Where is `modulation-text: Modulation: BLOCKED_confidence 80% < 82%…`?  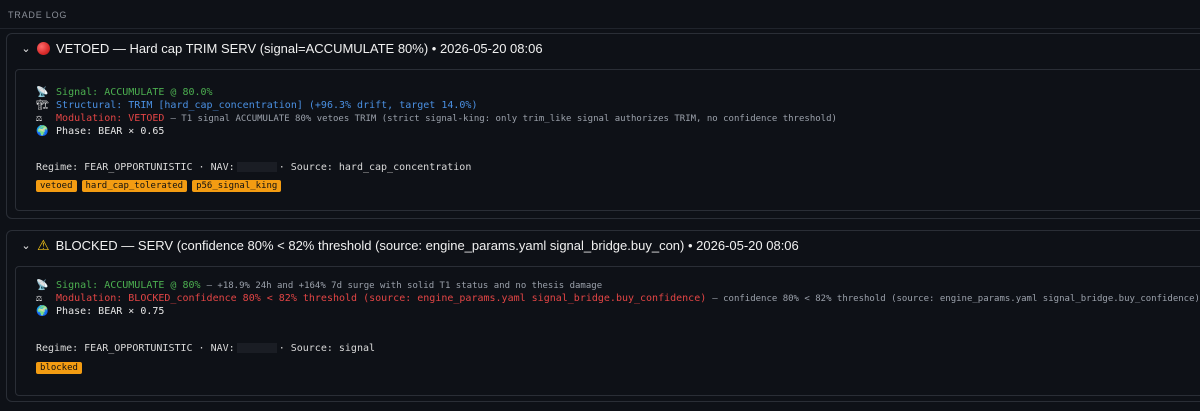
modulation-text: Modulation: BLOCKED_confidence 80% < 82%… is located at coordinates (381, 298).